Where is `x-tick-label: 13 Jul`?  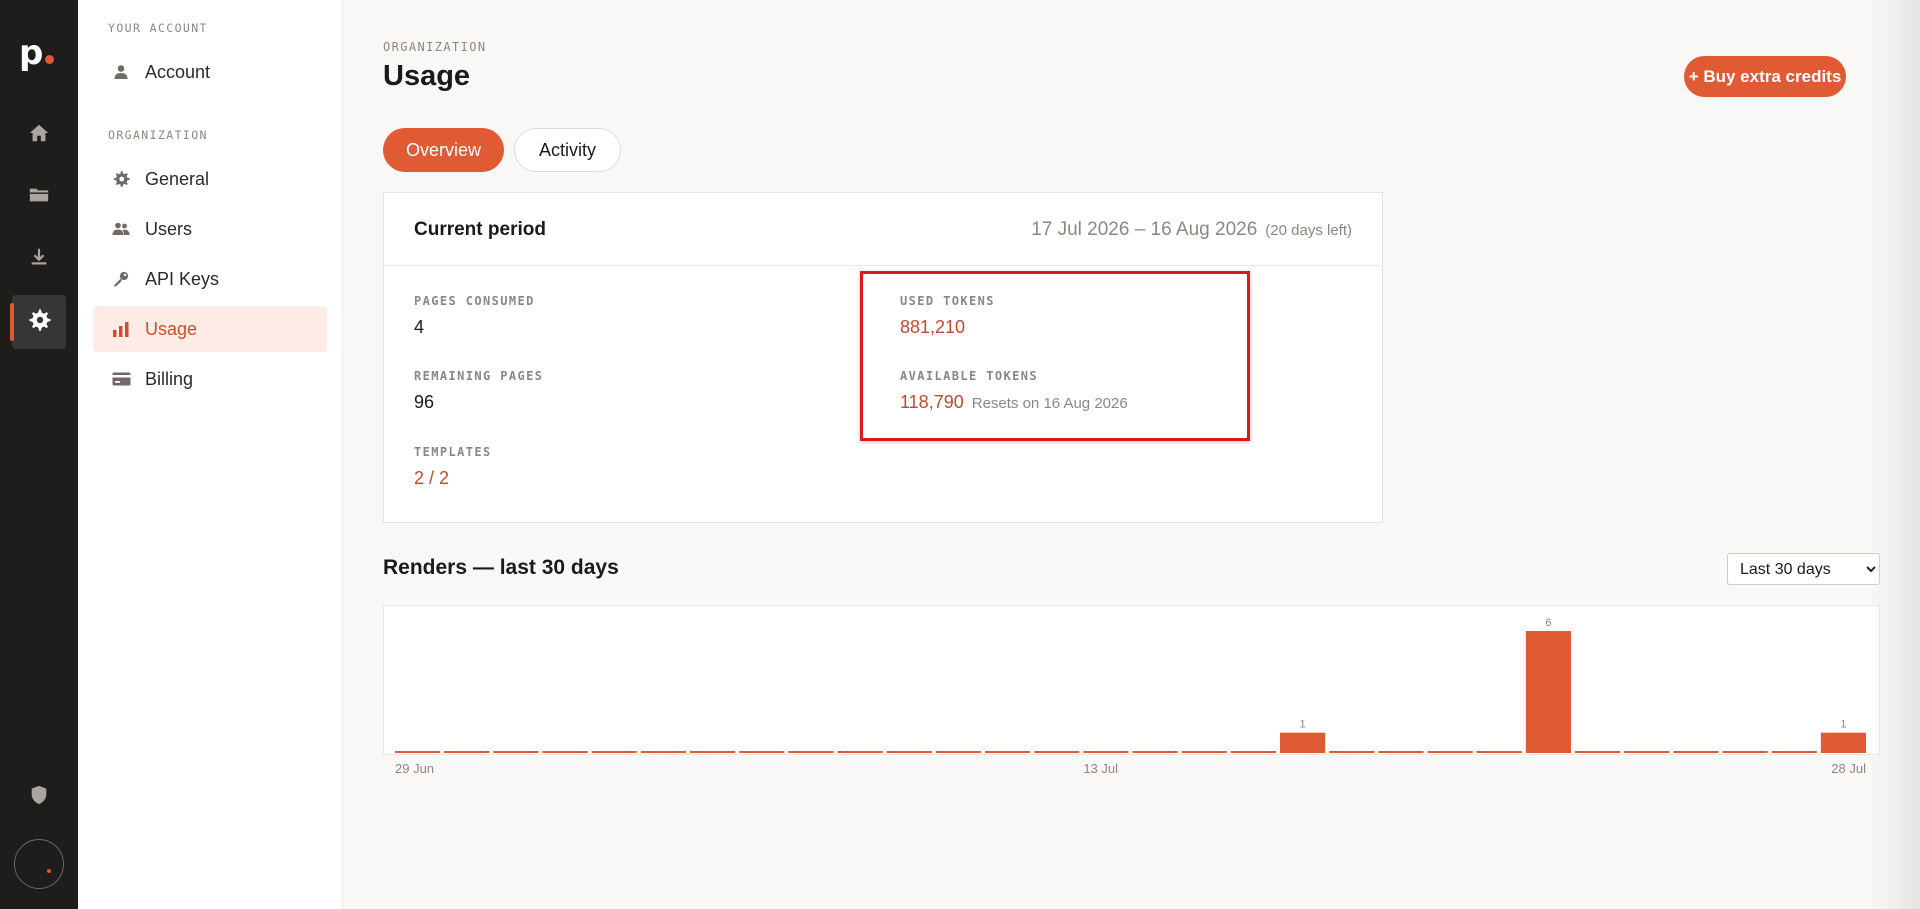 x-tick-label: 13 Jul is located at coordinates (1100, 768).